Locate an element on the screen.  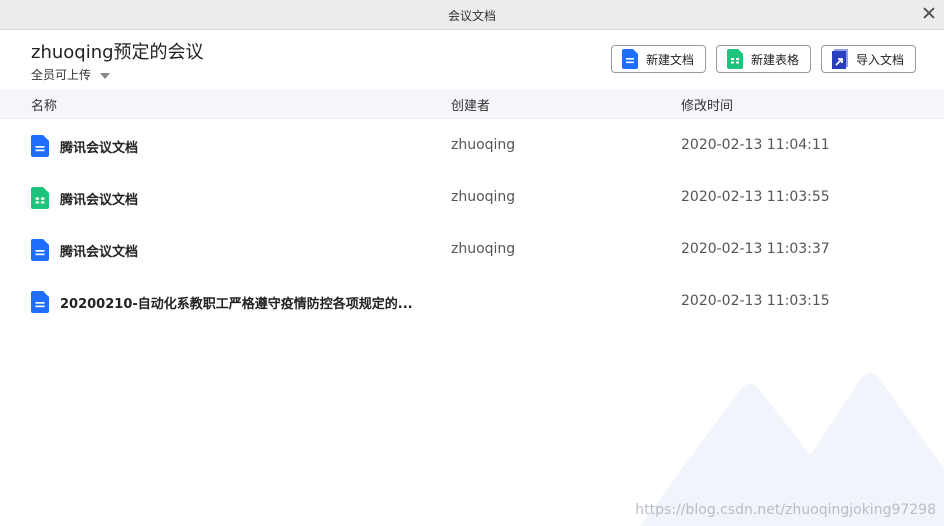
column-modified: 修改时间 is located at coordinates (707, 104).